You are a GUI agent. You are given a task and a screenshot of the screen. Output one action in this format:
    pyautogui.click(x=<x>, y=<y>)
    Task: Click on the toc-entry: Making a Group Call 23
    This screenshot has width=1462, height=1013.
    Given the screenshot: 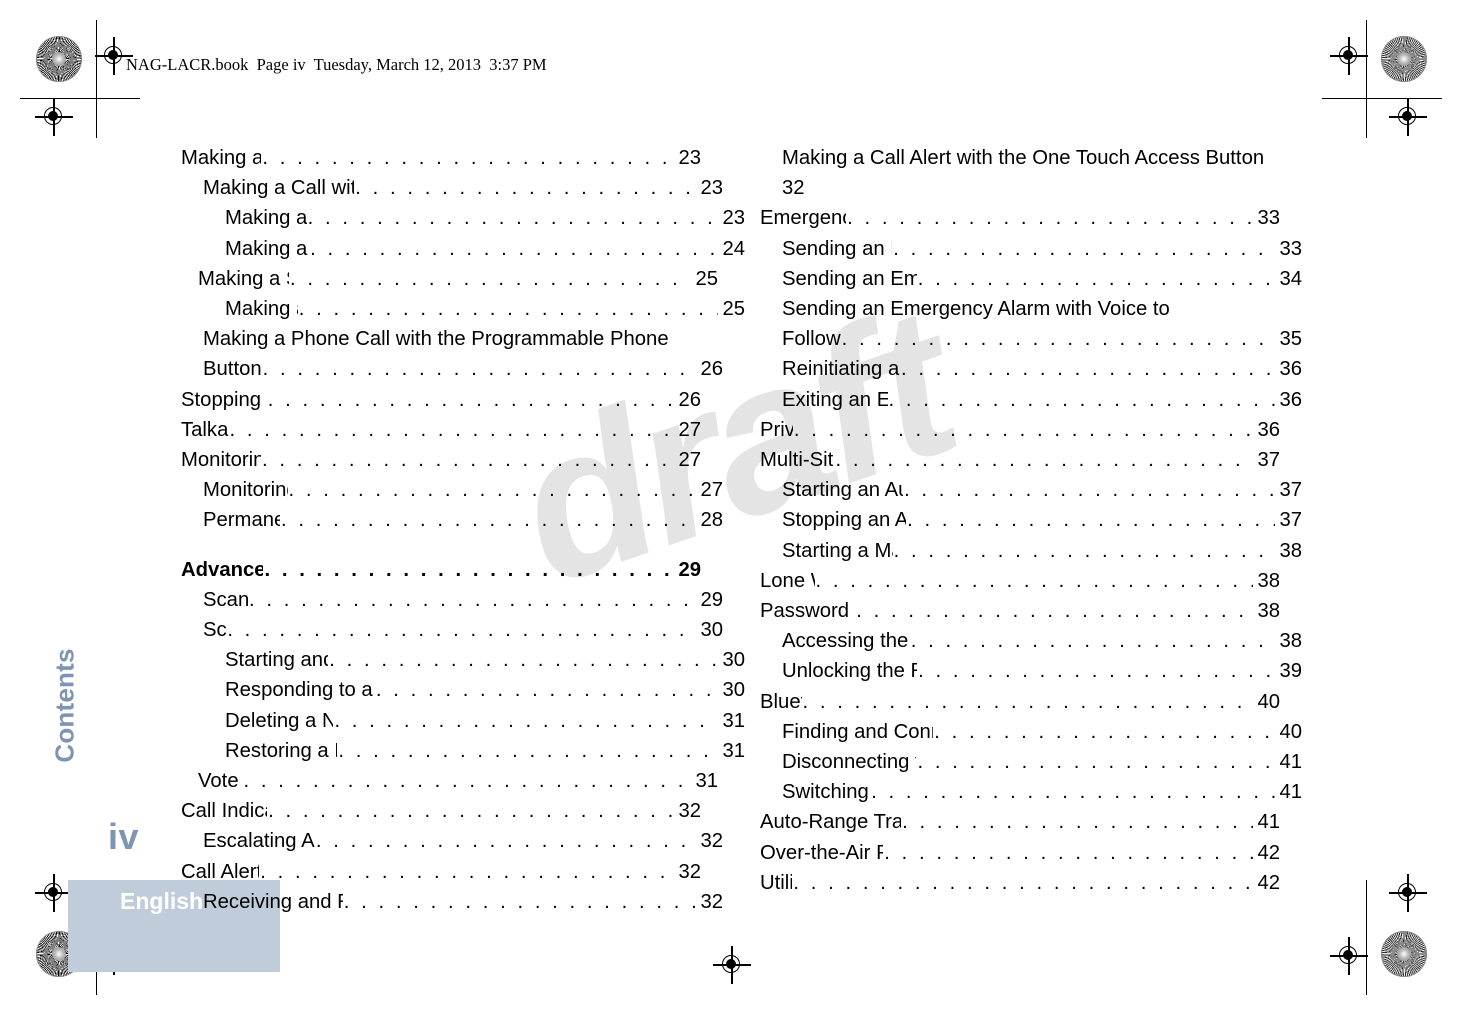 What is the action you would take?
    pyautogui.click(x=463, y=218)
    